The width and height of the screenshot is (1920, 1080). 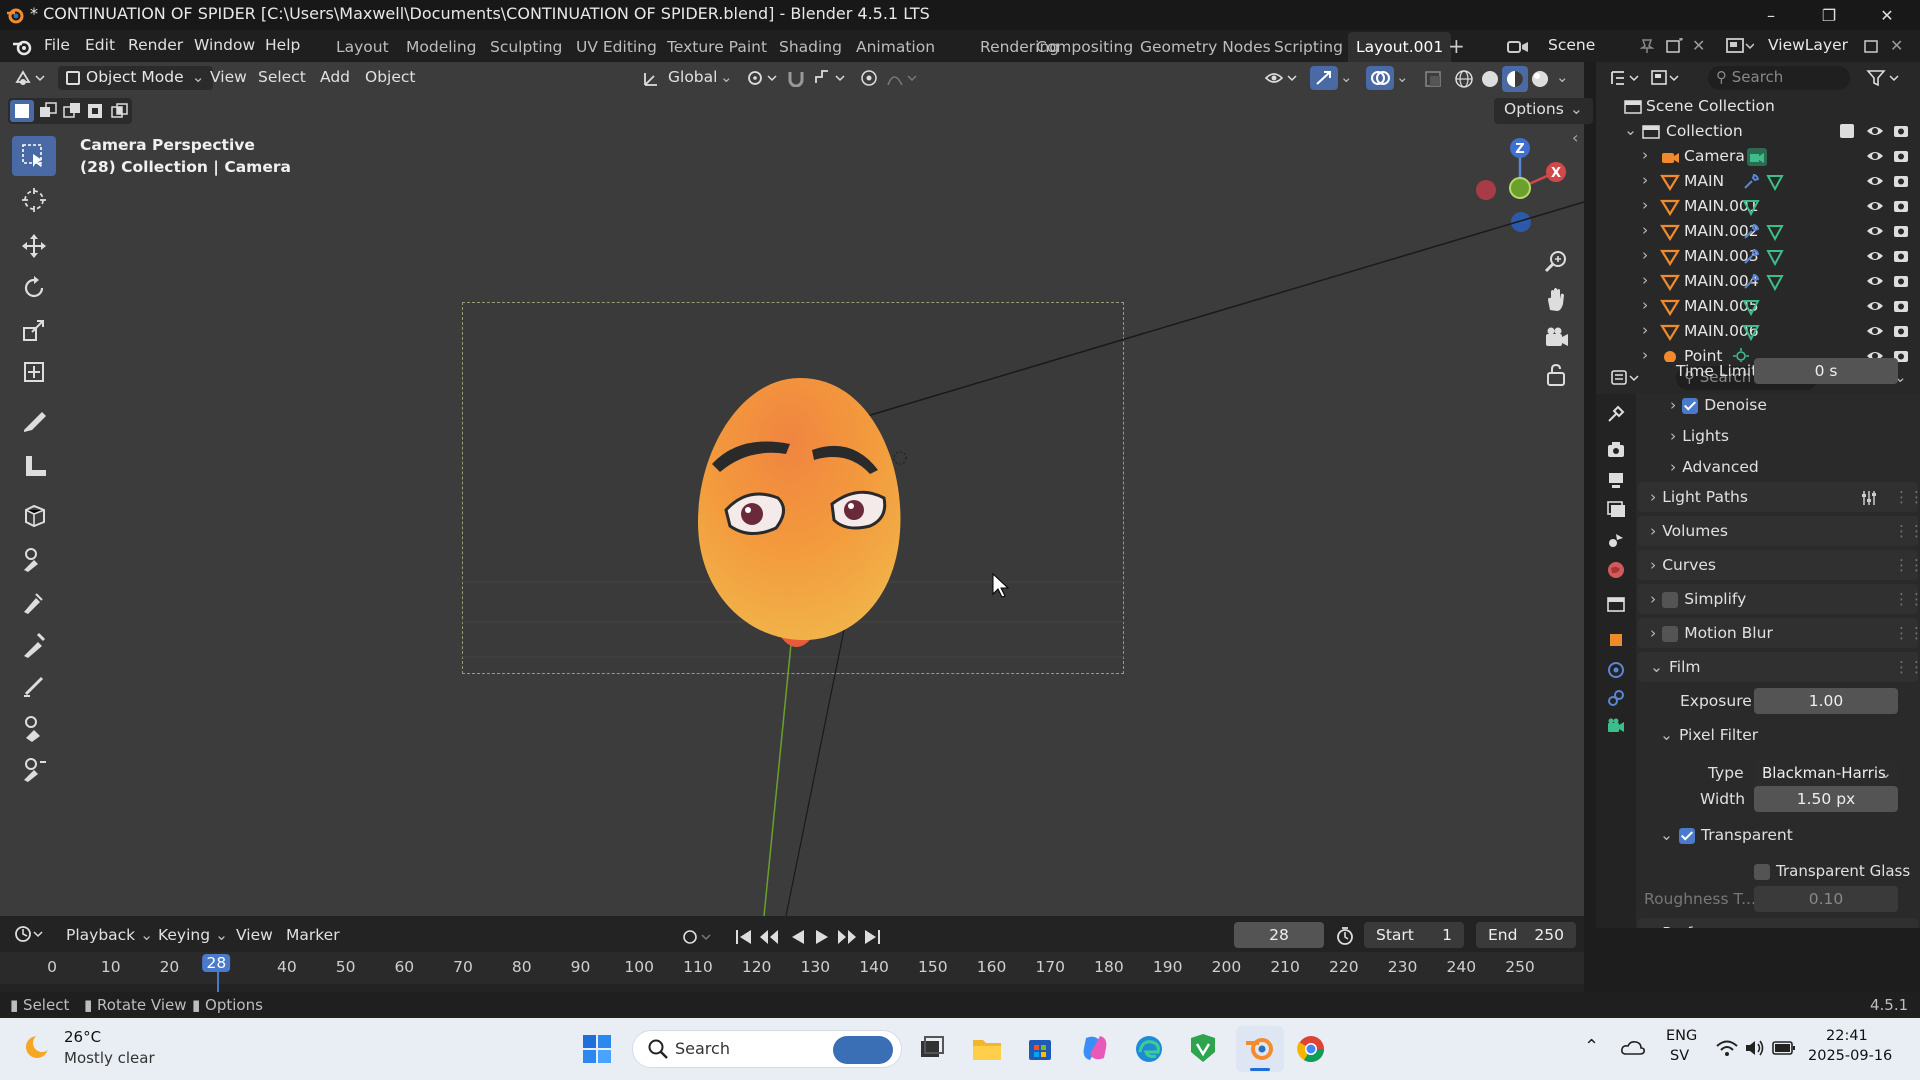 I want to click on jump-keyframe-back-icon, so click(x=770, y=937).